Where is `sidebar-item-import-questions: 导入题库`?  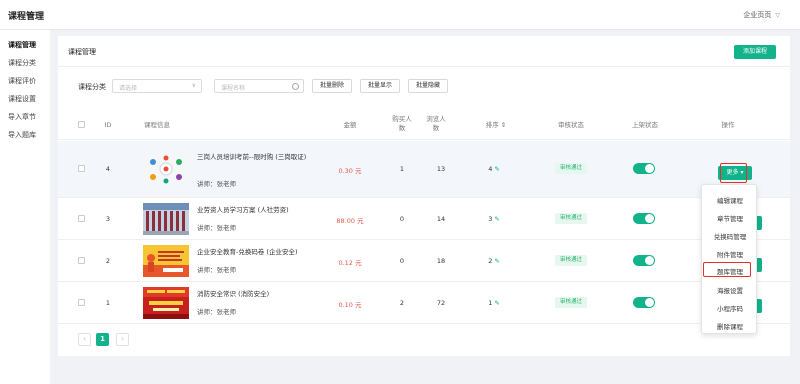
sidebar-item-import-questions: 导入题库 is located at coordinates (22, 135).